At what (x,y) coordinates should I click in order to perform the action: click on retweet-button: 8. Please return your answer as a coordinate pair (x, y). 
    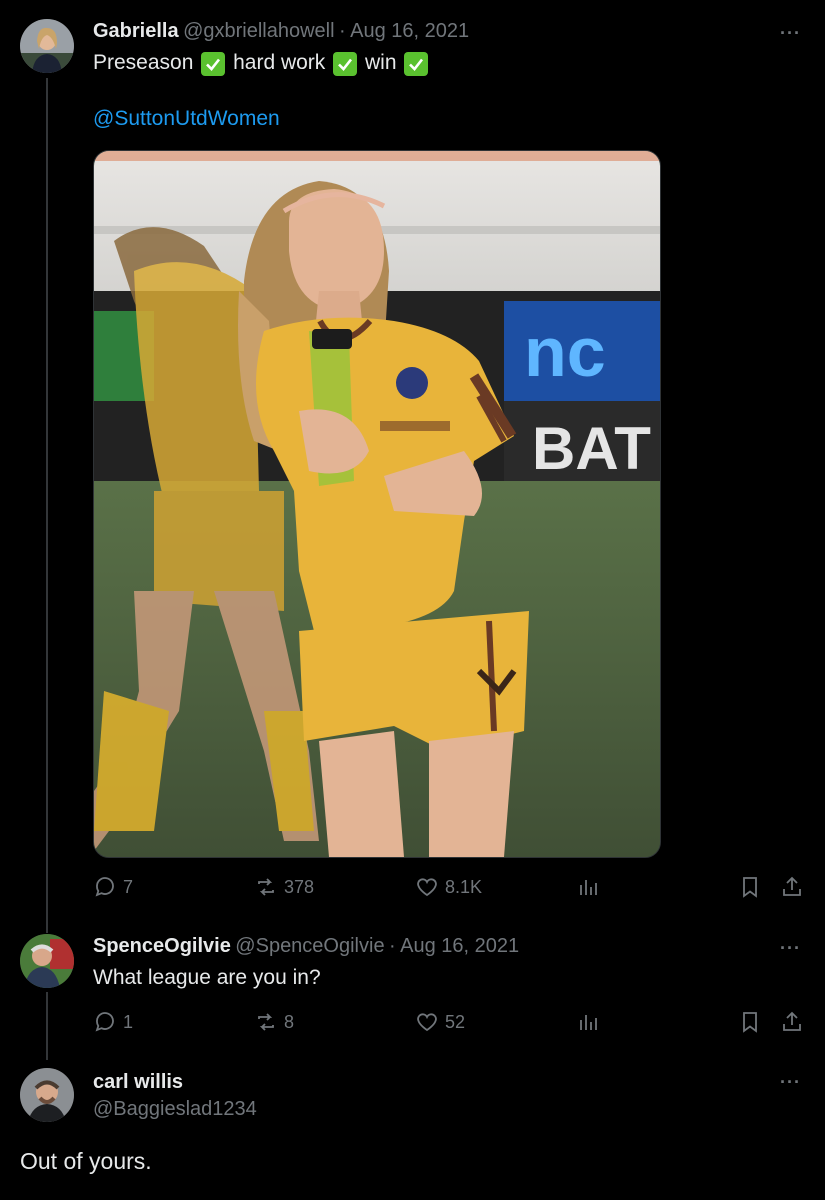
    Looking at the image, I should click on (274, 1022).